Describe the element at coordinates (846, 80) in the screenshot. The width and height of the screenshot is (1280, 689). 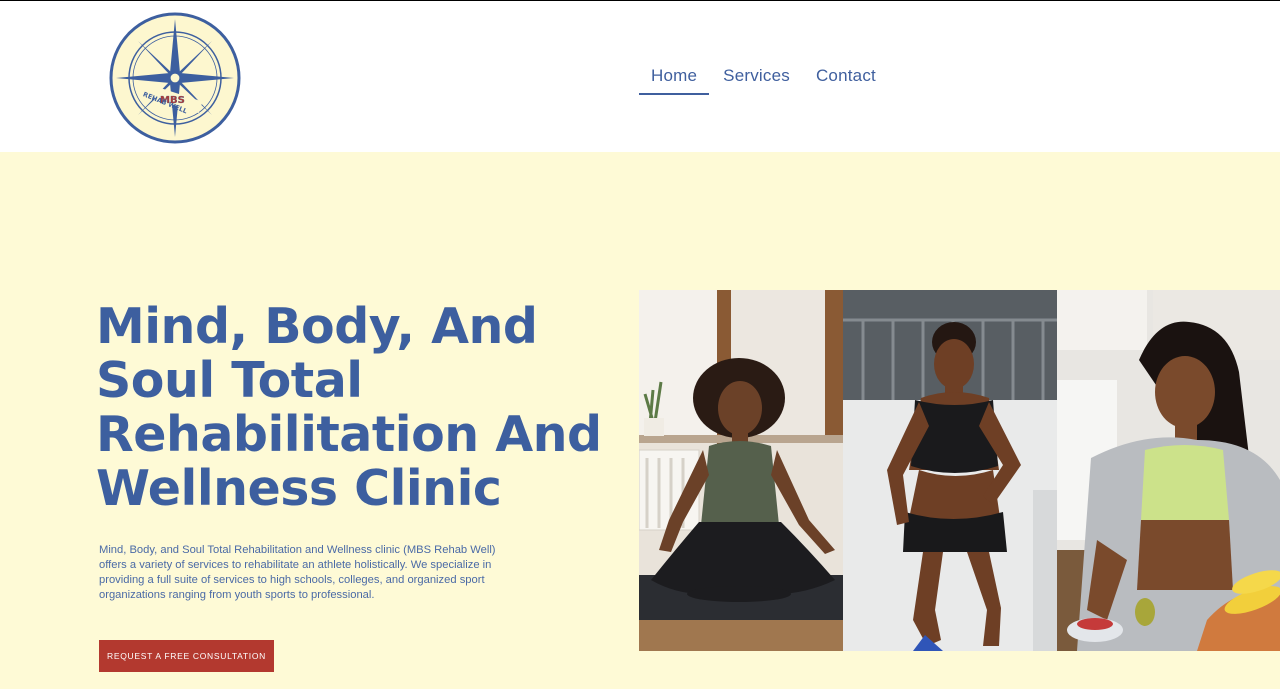
I see `nav-contact: Contact` at that location.